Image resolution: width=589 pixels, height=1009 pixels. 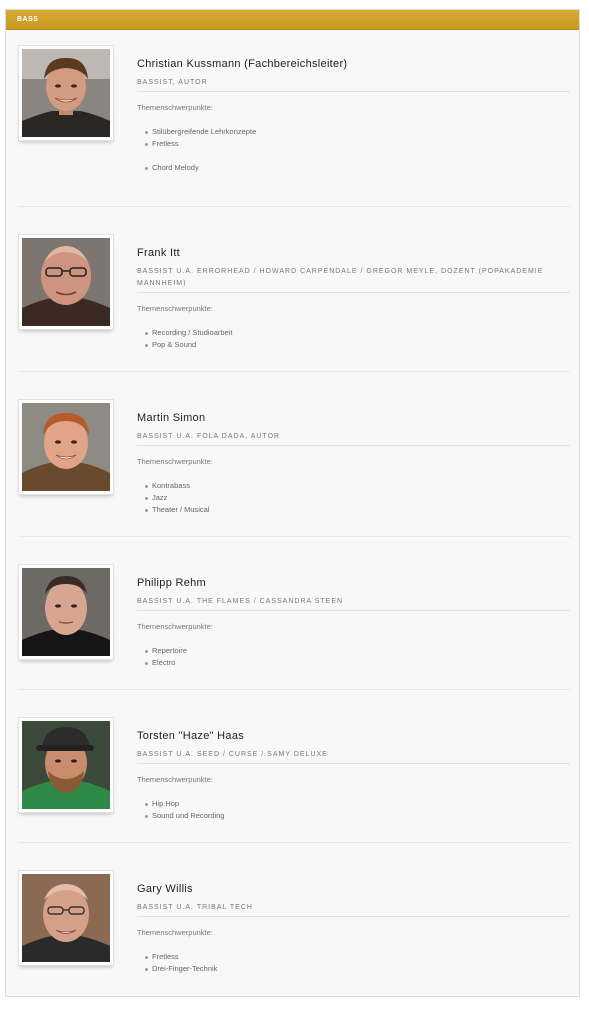 I want to click on topic-item: Chord Melody, so click(x=353, y=168).